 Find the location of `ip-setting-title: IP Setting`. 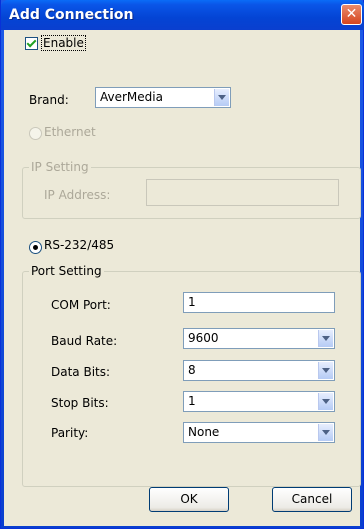

ip-setting-title: IP Setting is located at coordinates (60, 167).